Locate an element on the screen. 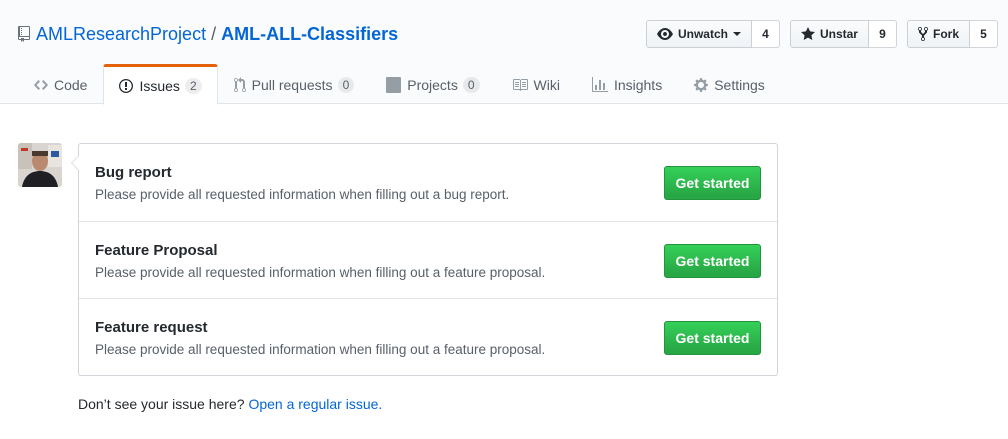  tab-insights: Insights is located at coordinates (627, 84).